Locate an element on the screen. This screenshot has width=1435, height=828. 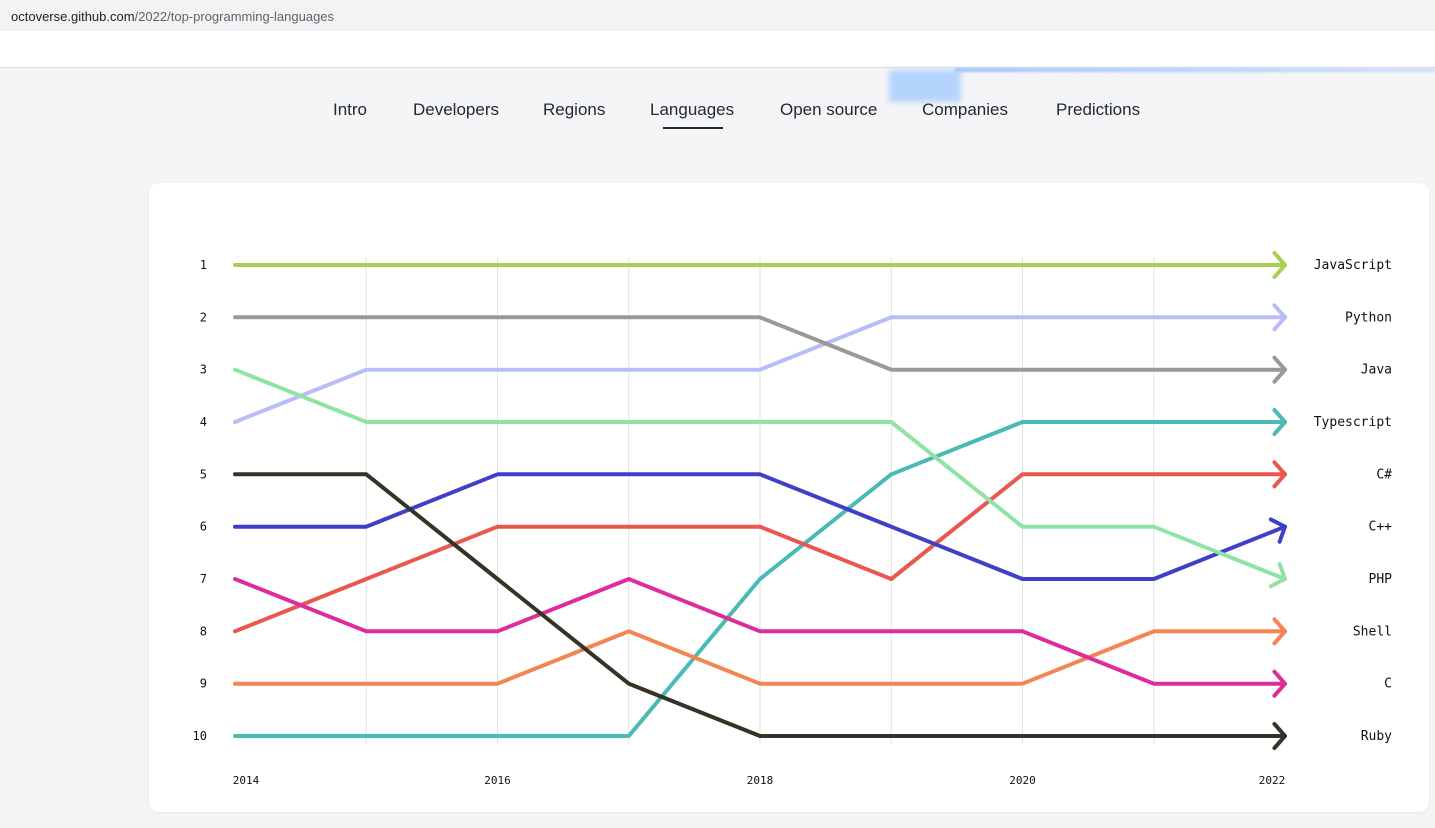
series-label-shell: Shell is located at coordinates (1372, 631).